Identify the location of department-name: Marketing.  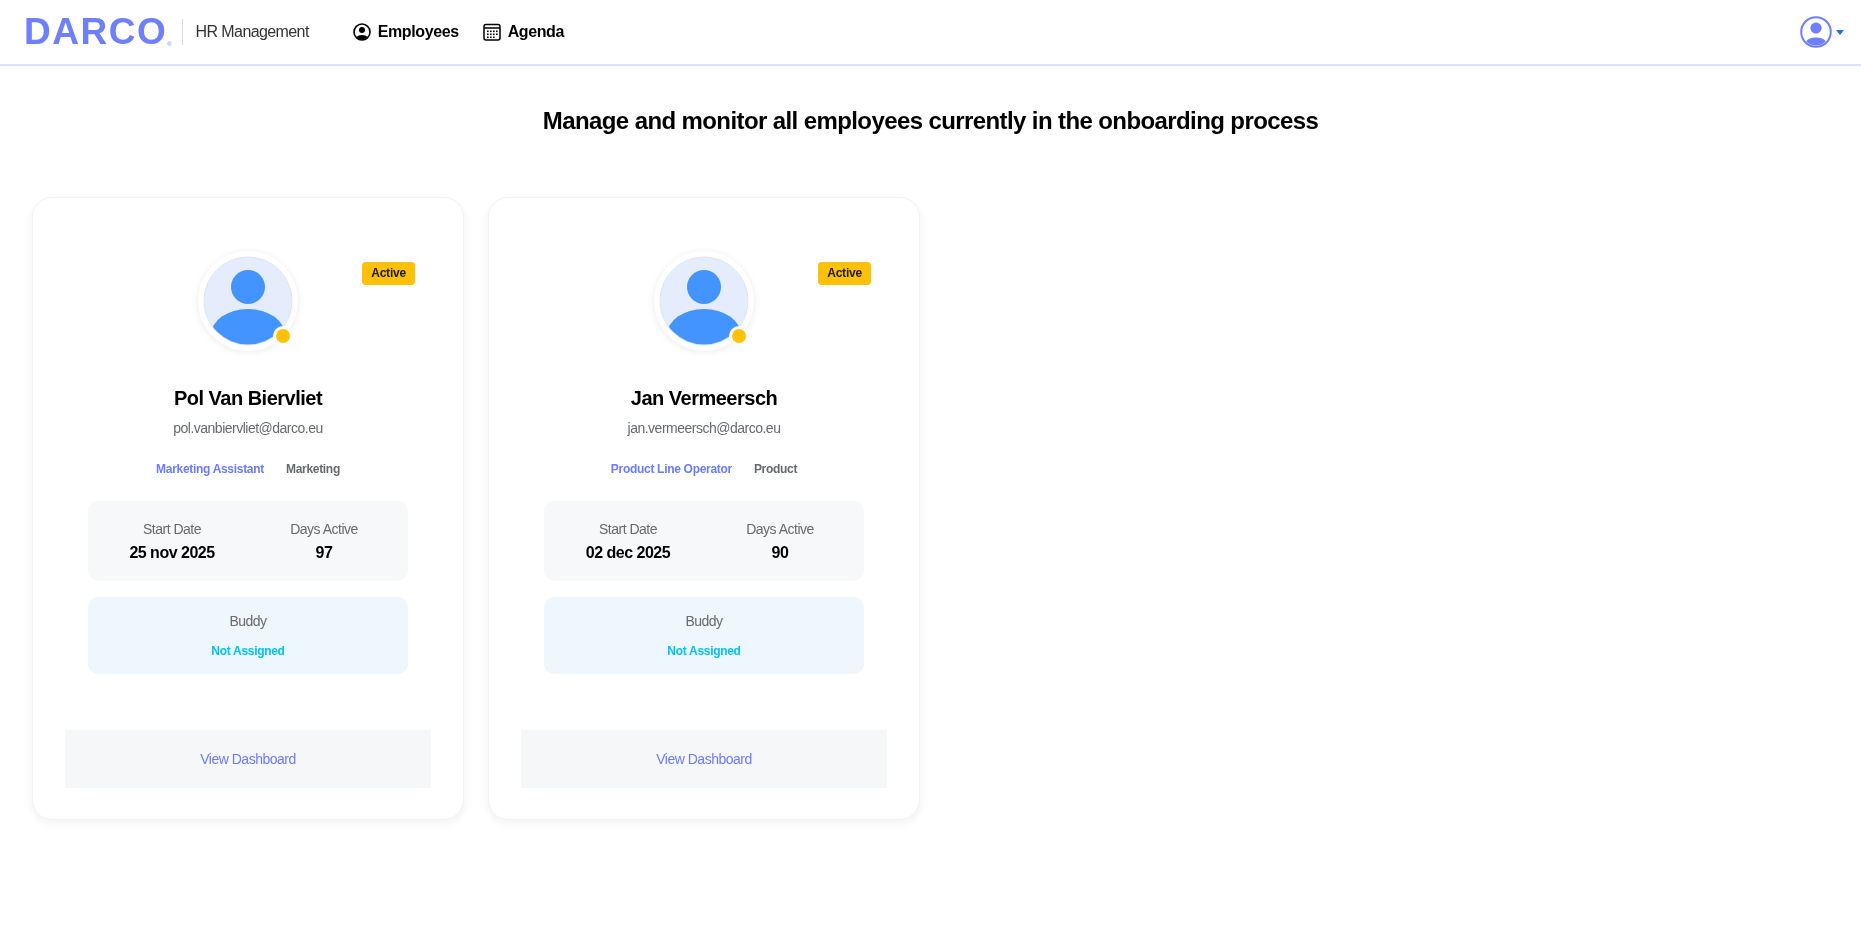
(312, 469).